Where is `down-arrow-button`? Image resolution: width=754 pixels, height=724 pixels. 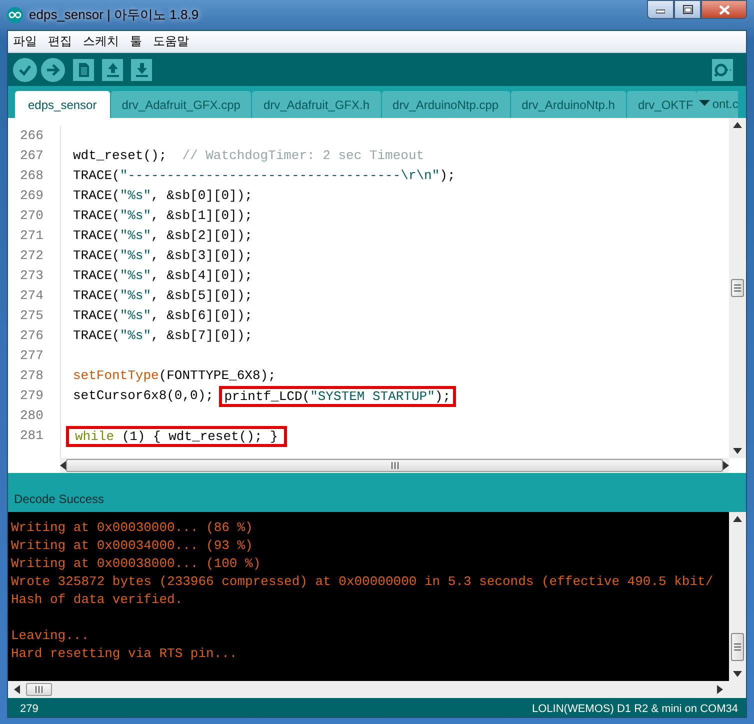
down-arrow-button is located at coordinates (141, 69).